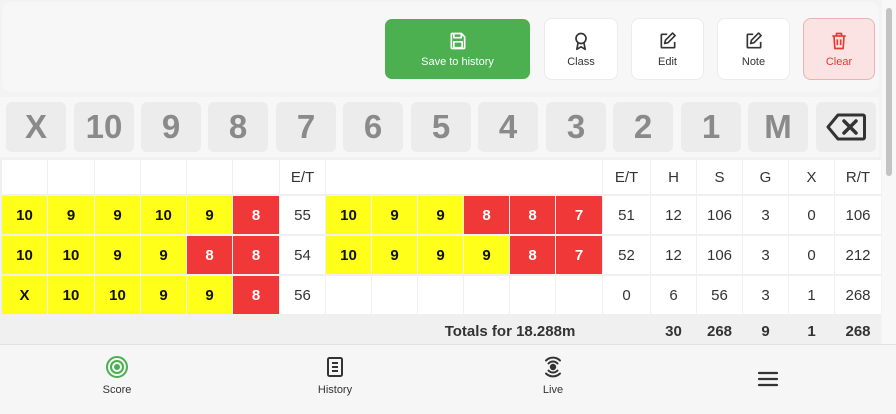  Describe the element at coordinates (719, 177) in the screenshot. I see `header-s: S` at that location.